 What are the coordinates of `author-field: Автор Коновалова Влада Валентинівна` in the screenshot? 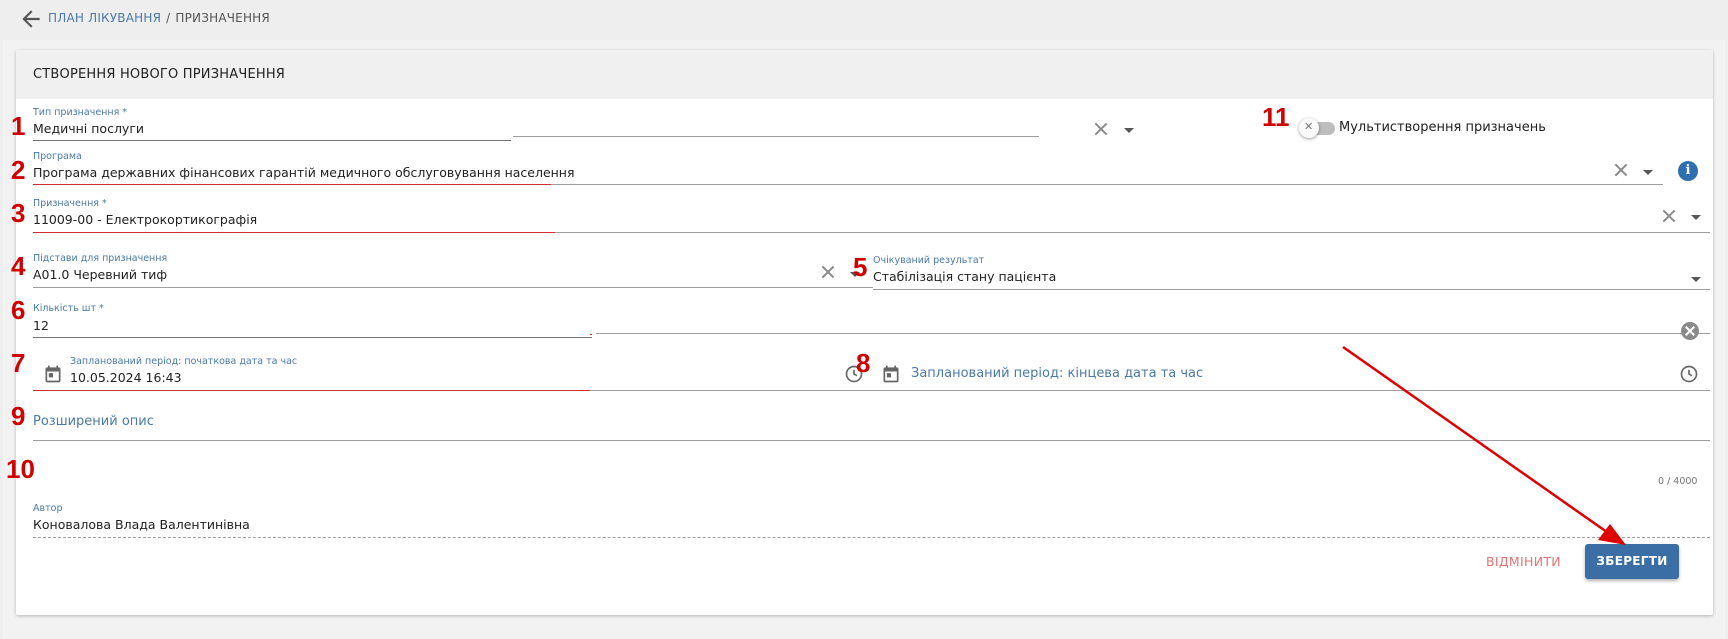 It's located at (871, 524).